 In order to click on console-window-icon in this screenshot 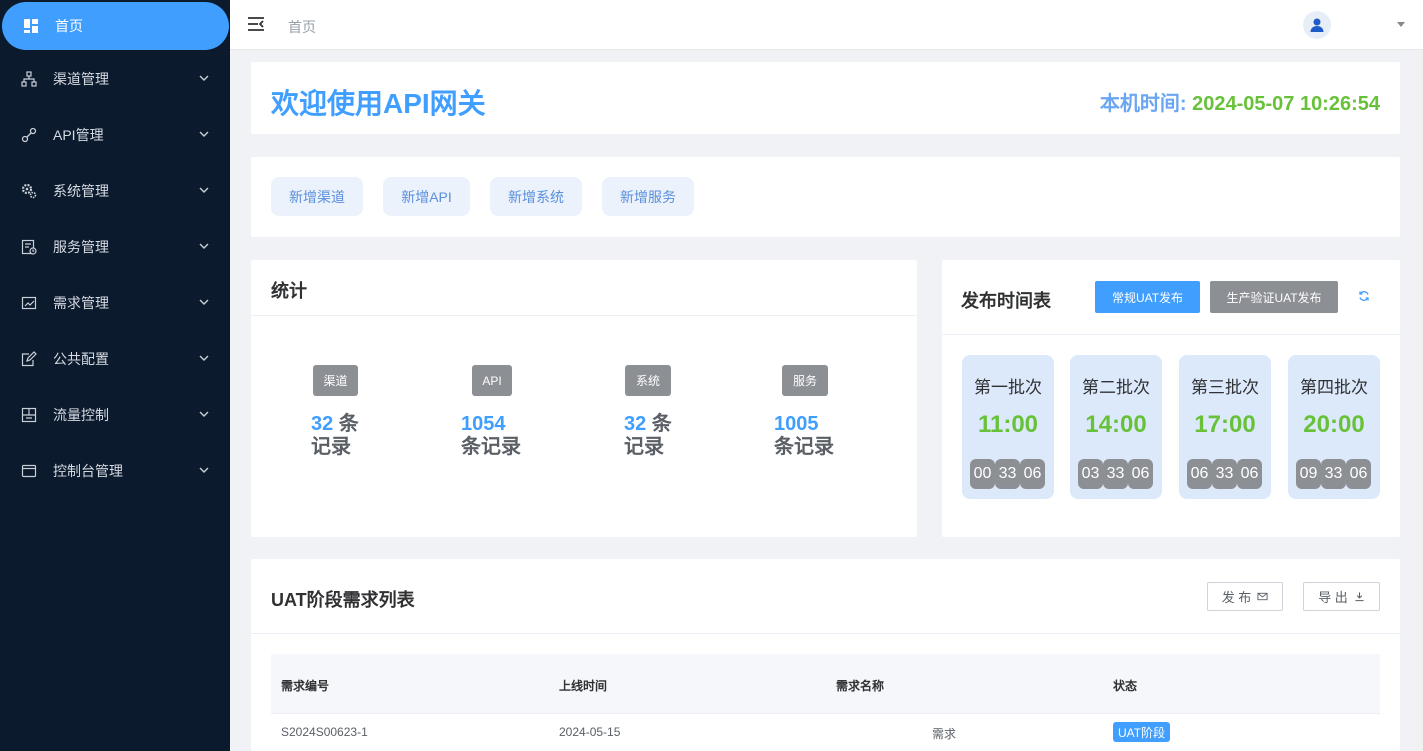, I will do `click(29, 471)`.